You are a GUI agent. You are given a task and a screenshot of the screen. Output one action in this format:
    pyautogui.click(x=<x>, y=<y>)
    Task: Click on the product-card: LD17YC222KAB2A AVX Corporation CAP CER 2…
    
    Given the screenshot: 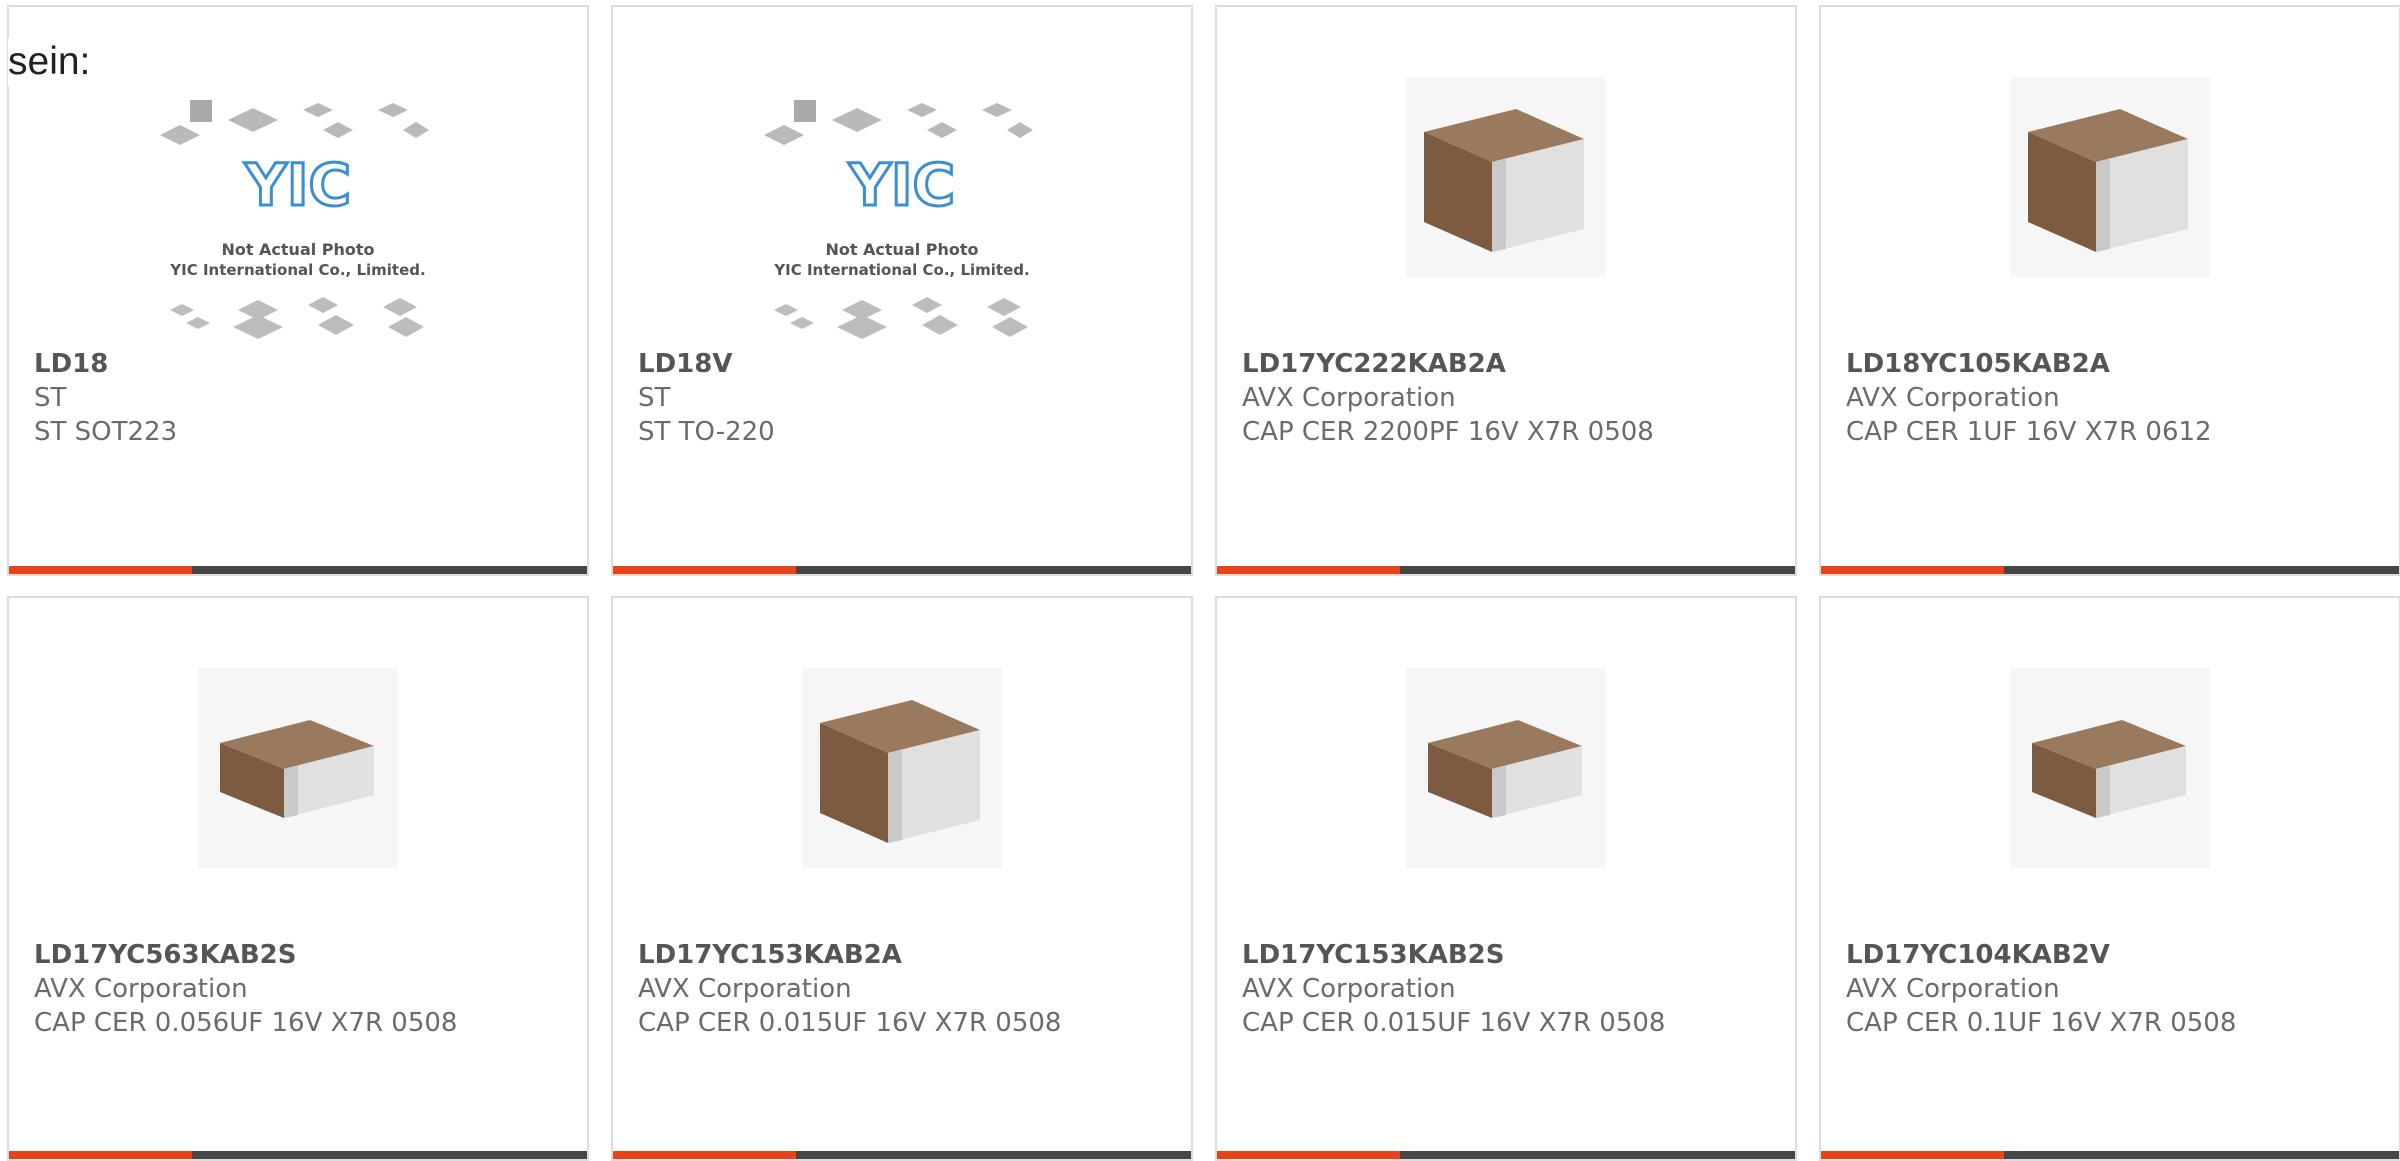 What is the action you would take?
    pyautogui.click(x=1506, y=290)
    